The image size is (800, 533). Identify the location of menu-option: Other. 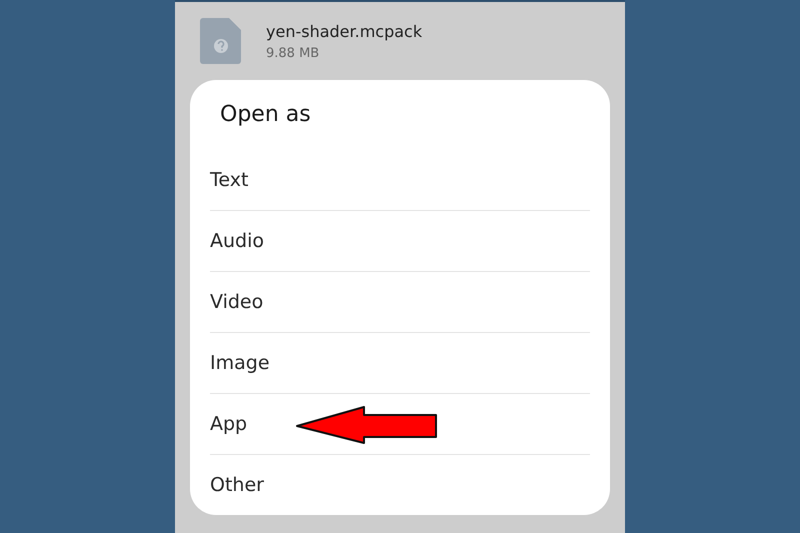
(400, 484).